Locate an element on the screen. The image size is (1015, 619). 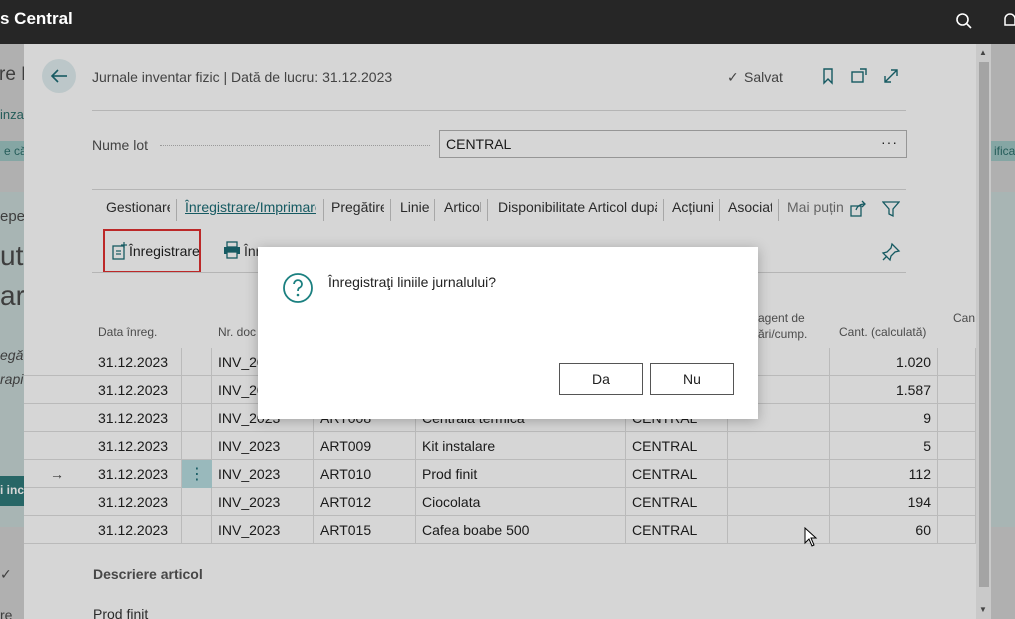
scroll-down-arrow: ▼ is located at coordinates (983, 609).